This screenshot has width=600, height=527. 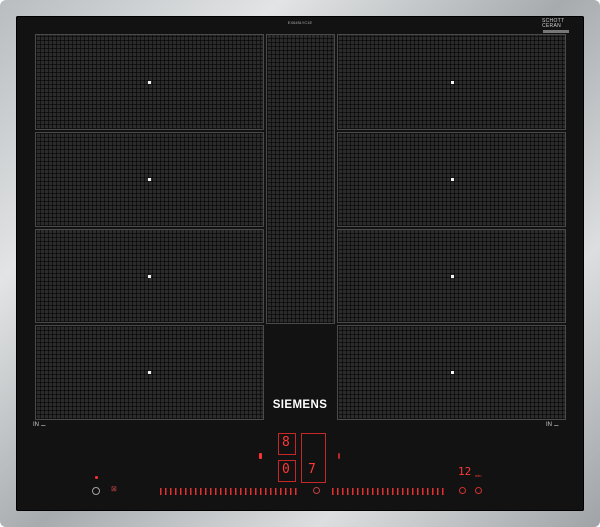 What do you see at coordinates (286, 442) in the screenshot?
I see `power-level-display-top: 8` at bounding box center [286, 442].